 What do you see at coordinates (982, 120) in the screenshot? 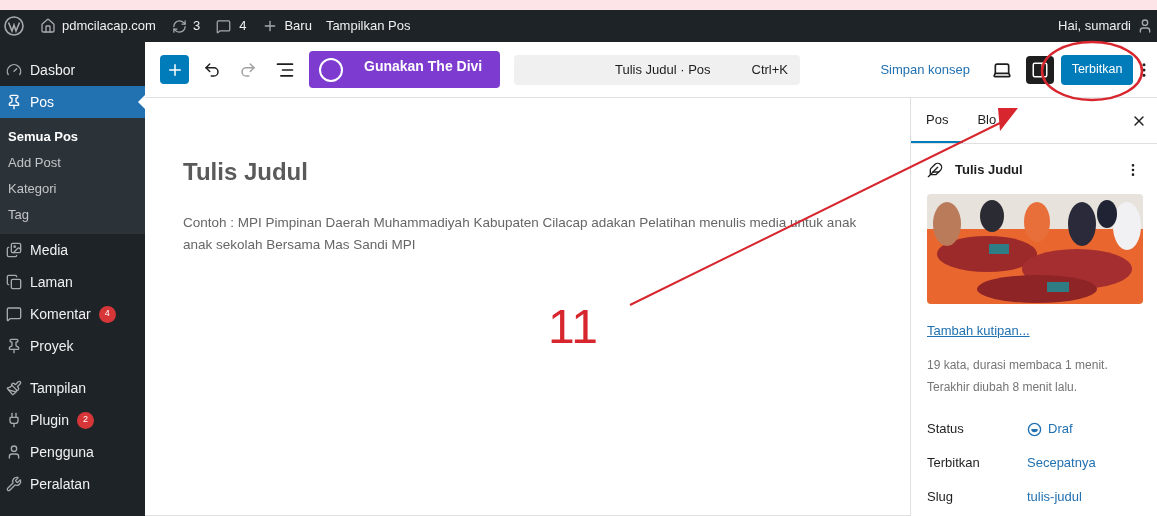
I see `panel-tab: Blo` at bounding box center [982, 120].